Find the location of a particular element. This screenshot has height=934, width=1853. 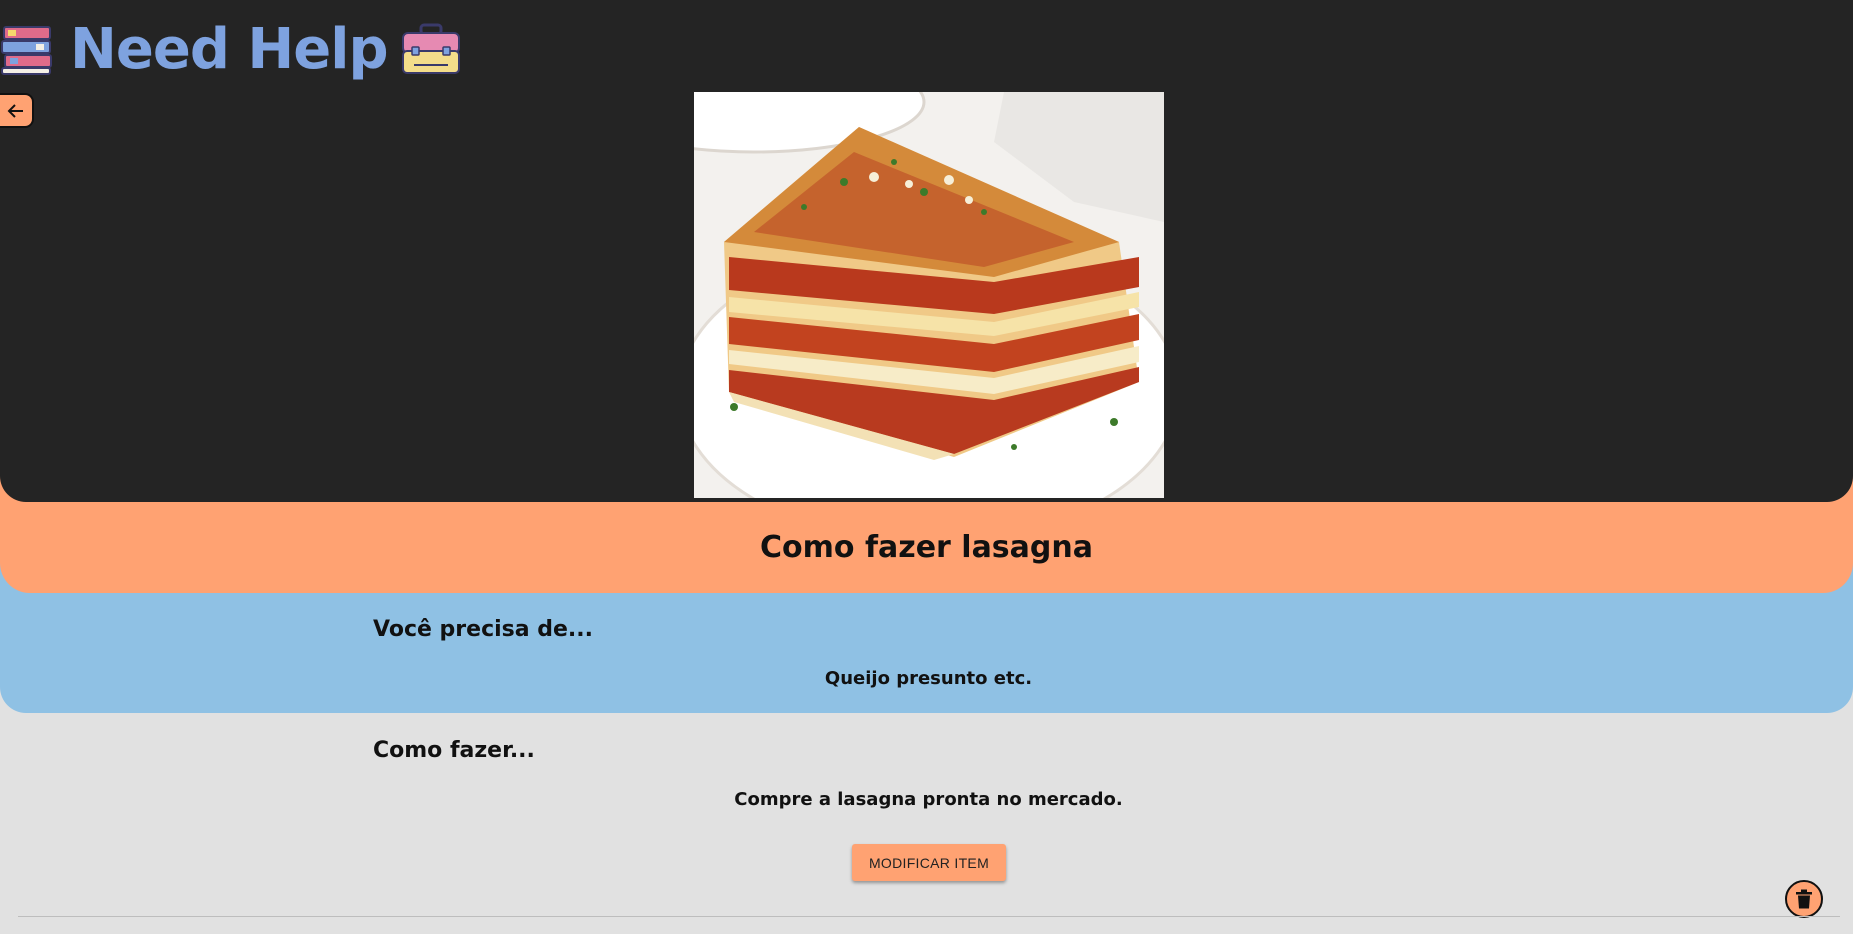

app-title: Need Help is located at coordinates (229, 49).